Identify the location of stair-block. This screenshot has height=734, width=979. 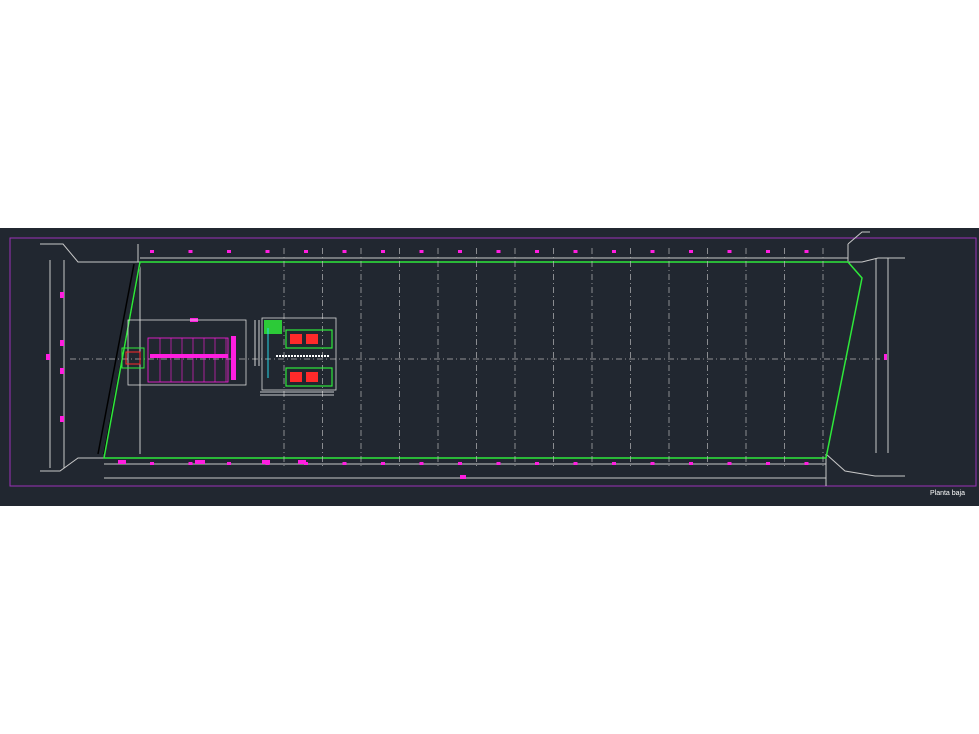
(184, 352).